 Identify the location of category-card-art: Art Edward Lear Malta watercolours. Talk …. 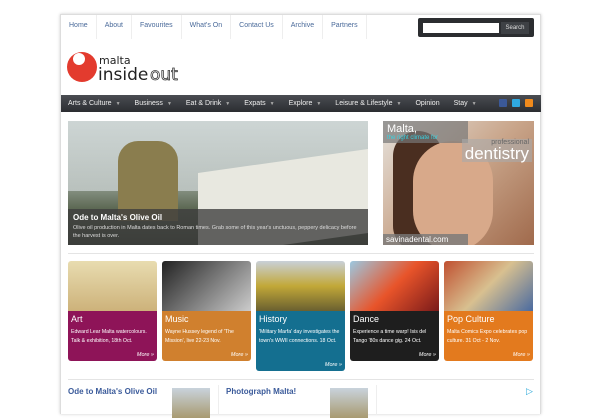
(112, 311).